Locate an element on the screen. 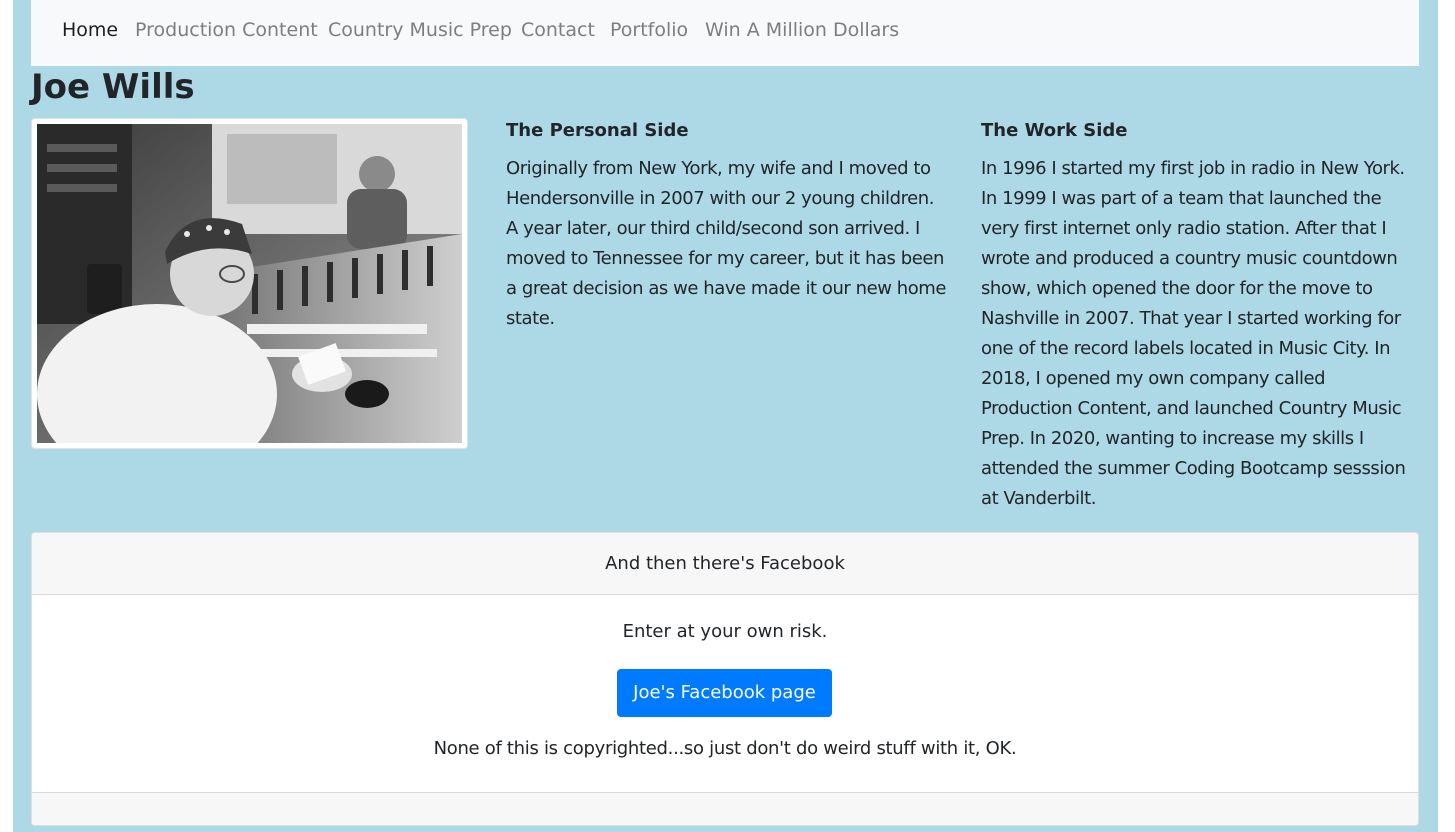 The width and height of the screenshot is (1455, 832). profile-photo-frame is located at coordinates (249, 283).